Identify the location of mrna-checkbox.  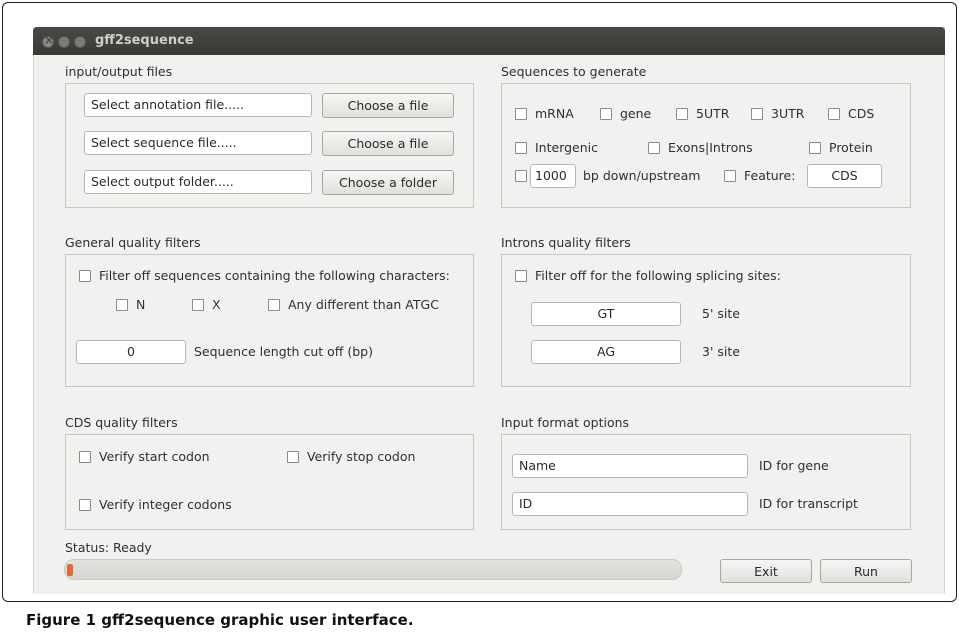
(521, 114).